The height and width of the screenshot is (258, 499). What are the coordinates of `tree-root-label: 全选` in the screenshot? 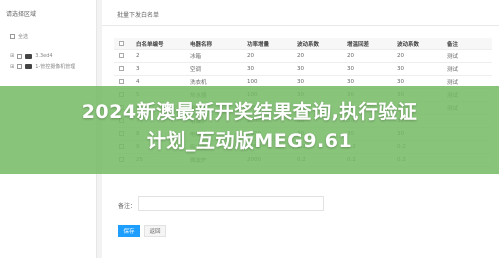 It's located at (23, 37).